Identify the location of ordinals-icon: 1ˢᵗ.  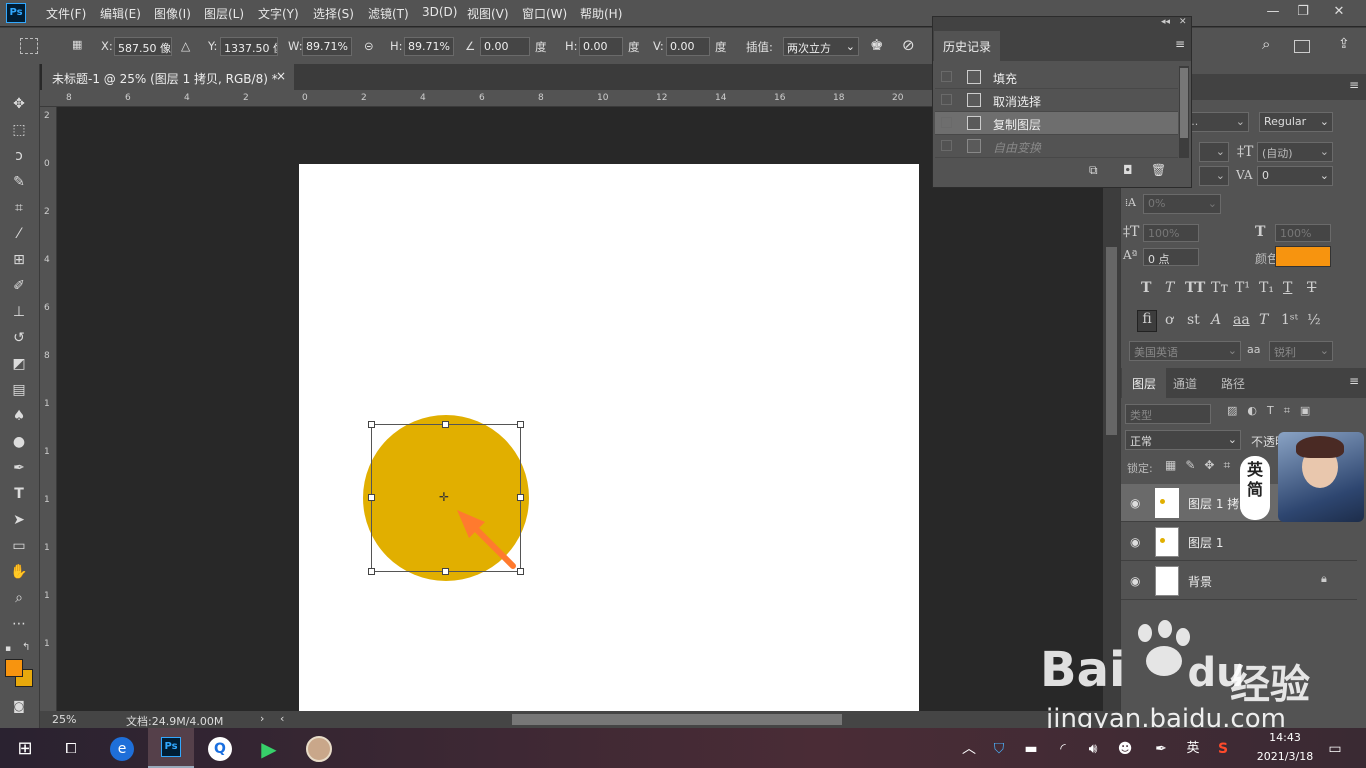
(1289, 320).